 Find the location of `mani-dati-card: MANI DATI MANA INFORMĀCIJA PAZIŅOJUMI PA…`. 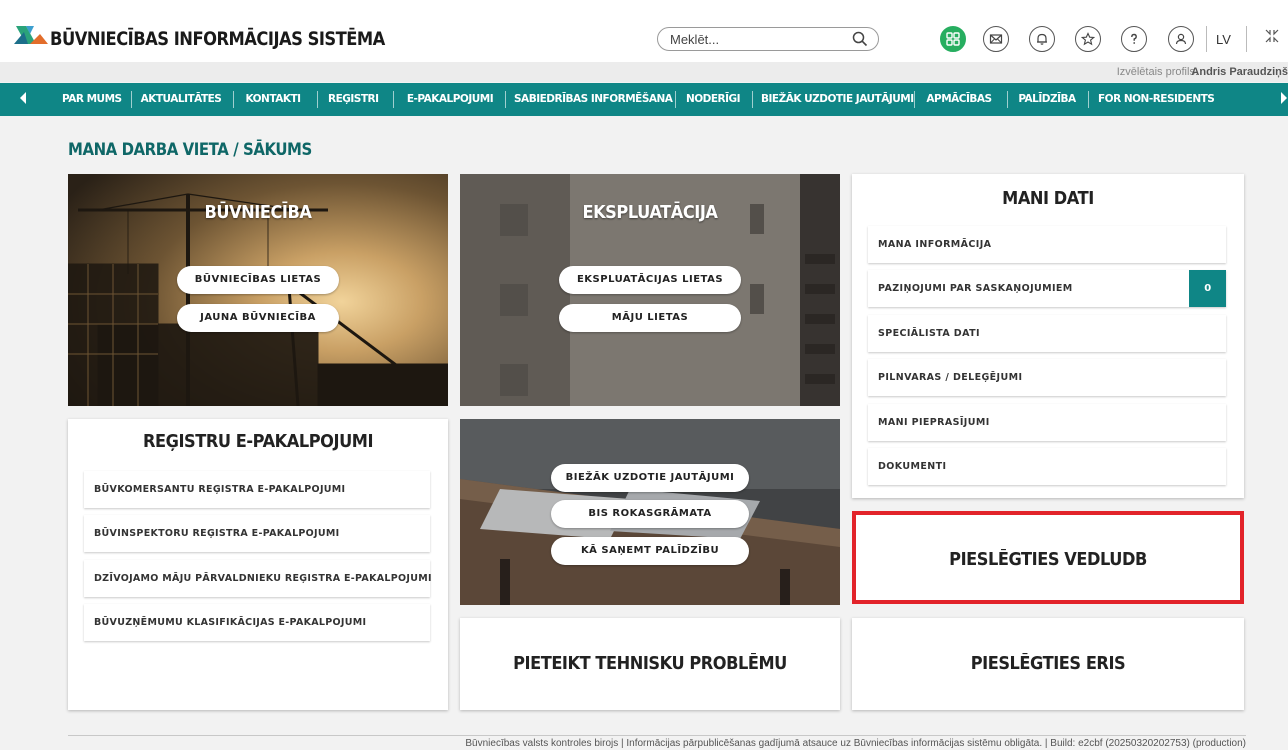

mani-dati-card: MANI DATI MANA INFORMĀCIJA PAZIŅOJUMI PA… is located at coordinates (1048, 336).